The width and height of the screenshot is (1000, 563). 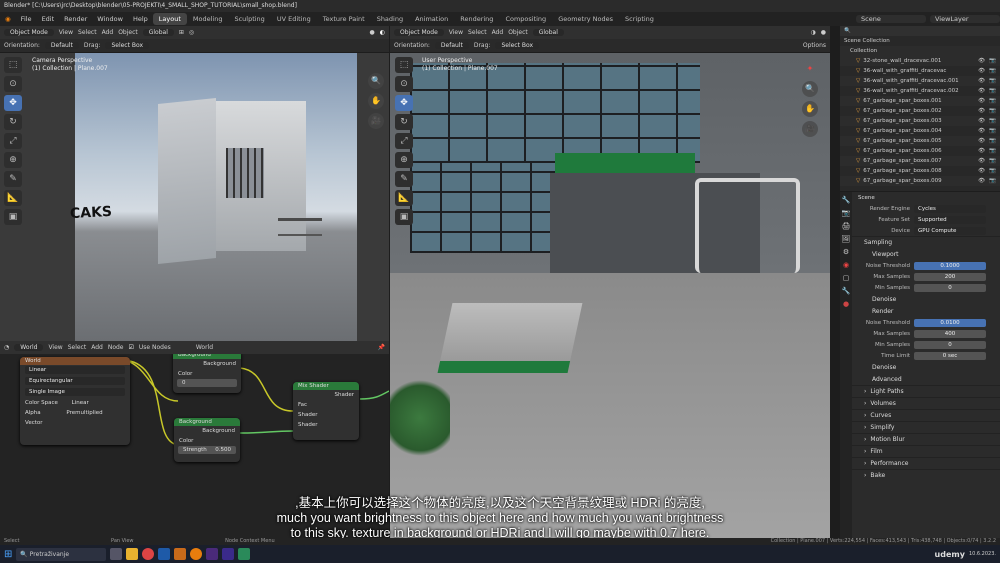 What do you see at coordinates (372, 32) in the screenshot?
I see `left-shading-solid-icon: ●` at bounding box center [372, 32].